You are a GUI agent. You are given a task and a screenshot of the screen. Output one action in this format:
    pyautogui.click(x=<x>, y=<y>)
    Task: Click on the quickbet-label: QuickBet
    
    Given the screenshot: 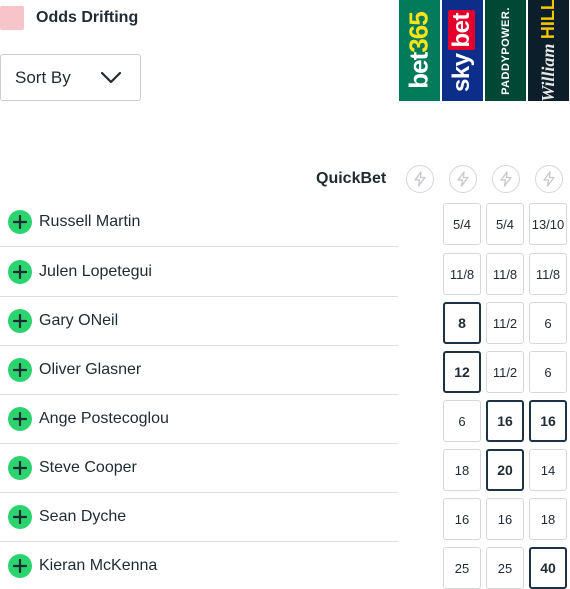 What is the action you would take?
    pyautogui.click(x=351, y=178)
    